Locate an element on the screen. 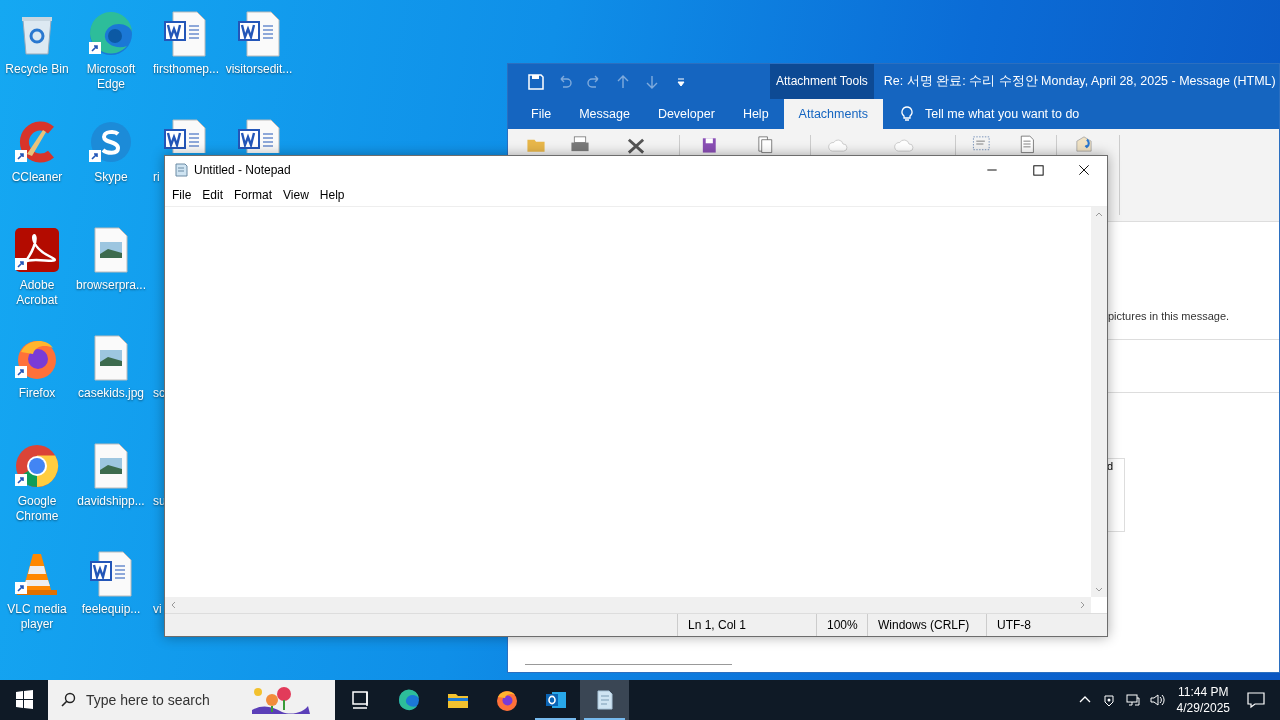 This screenshot has height=720, width=1280. icon-label: Firefox is located at coordinates (37, 393).